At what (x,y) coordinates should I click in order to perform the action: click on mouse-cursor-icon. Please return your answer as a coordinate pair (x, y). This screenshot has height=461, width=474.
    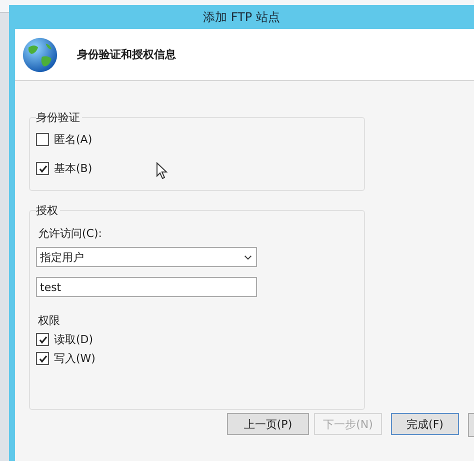
    Looking at the image, I should click on (162, 171).